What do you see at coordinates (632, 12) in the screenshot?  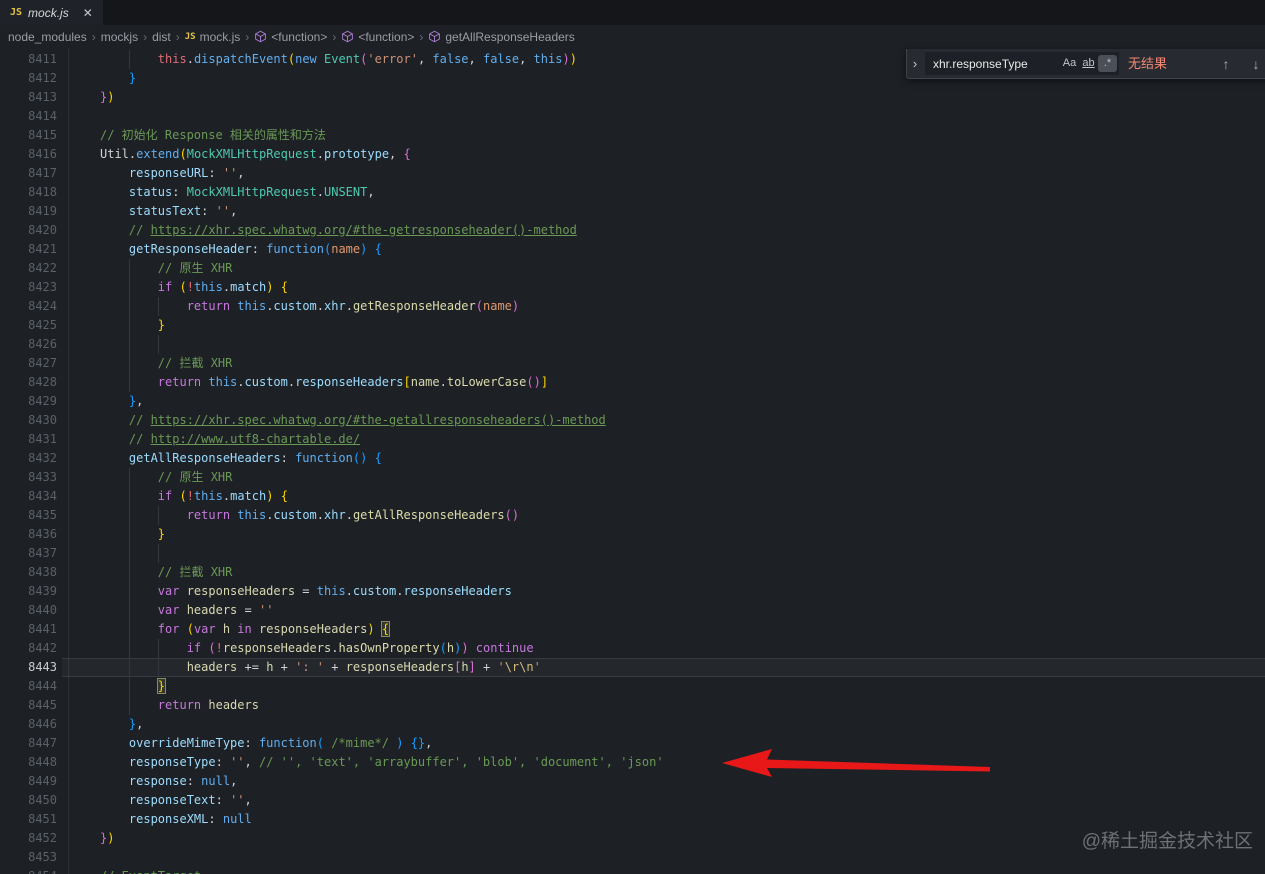 I see `editor-tab-bar: JS mock.js ✕` at bounding box center [632, 12].